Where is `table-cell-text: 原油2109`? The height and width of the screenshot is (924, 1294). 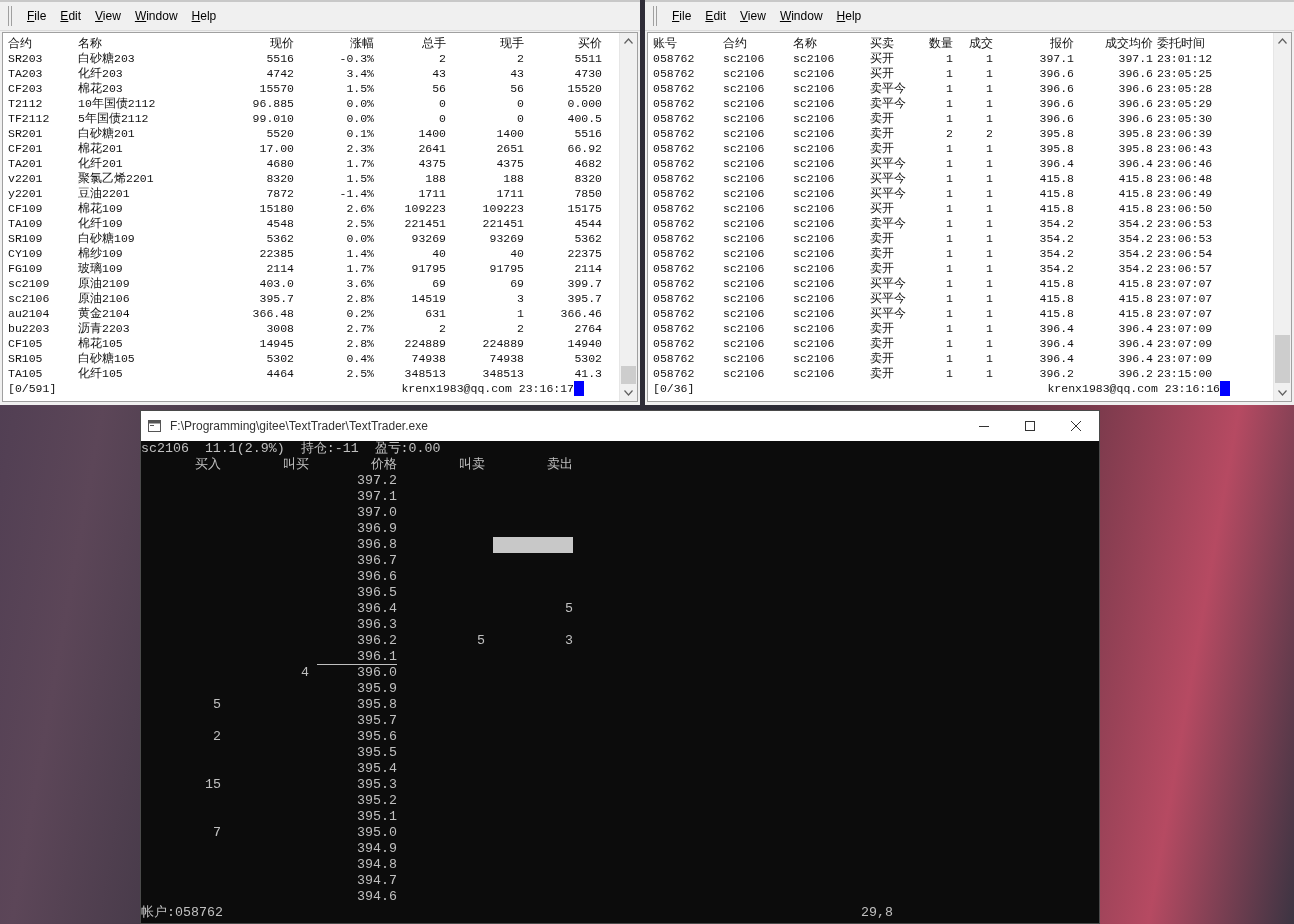 table-cell-text: 原油2109 is located at coordinates (104, 283).